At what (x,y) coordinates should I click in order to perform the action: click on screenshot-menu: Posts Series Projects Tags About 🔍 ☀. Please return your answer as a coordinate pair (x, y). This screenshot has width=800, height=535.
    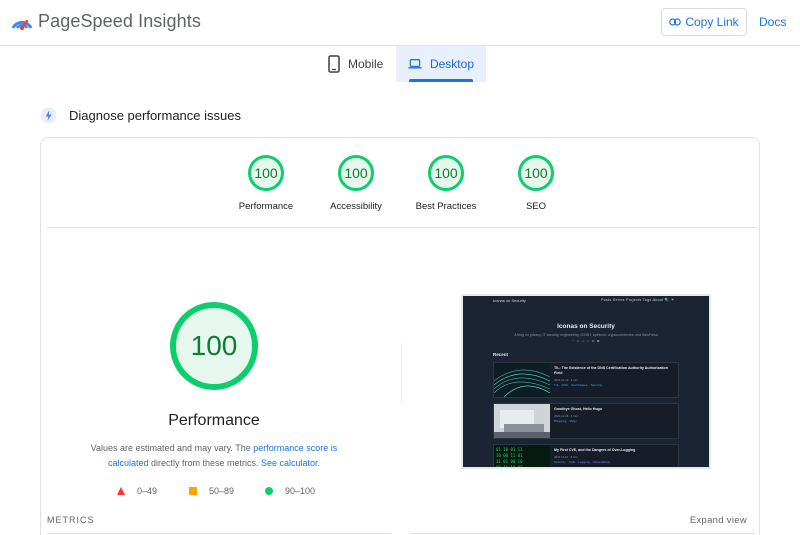
    Looking at the image, I should click on (638, 300).